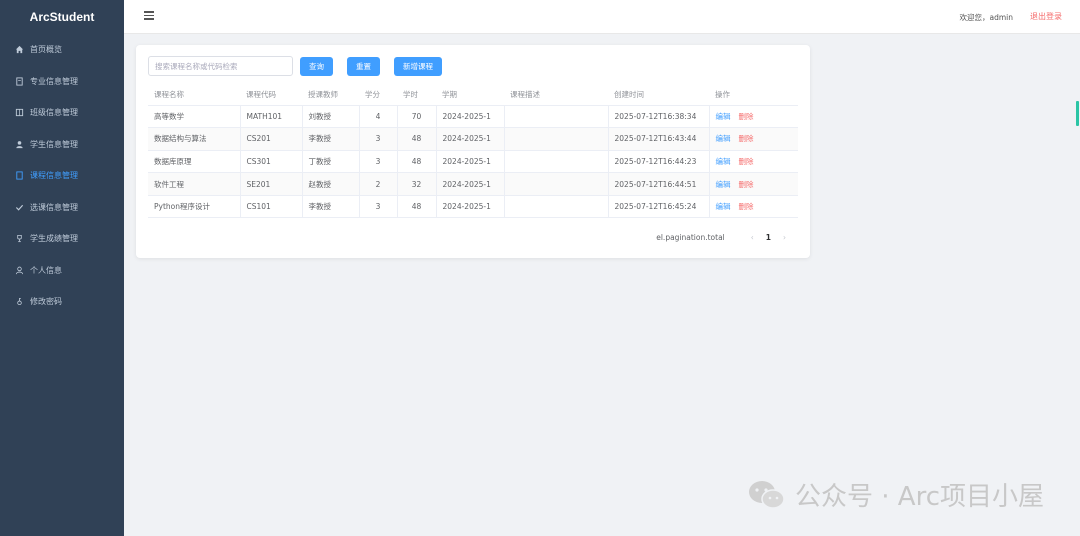 The height and width of the screenshot is (536, 1080). What do you see at coordinates (271, 162) in the screenshot?
I see `cell-code: CS301` at bounding box center [271, 162].